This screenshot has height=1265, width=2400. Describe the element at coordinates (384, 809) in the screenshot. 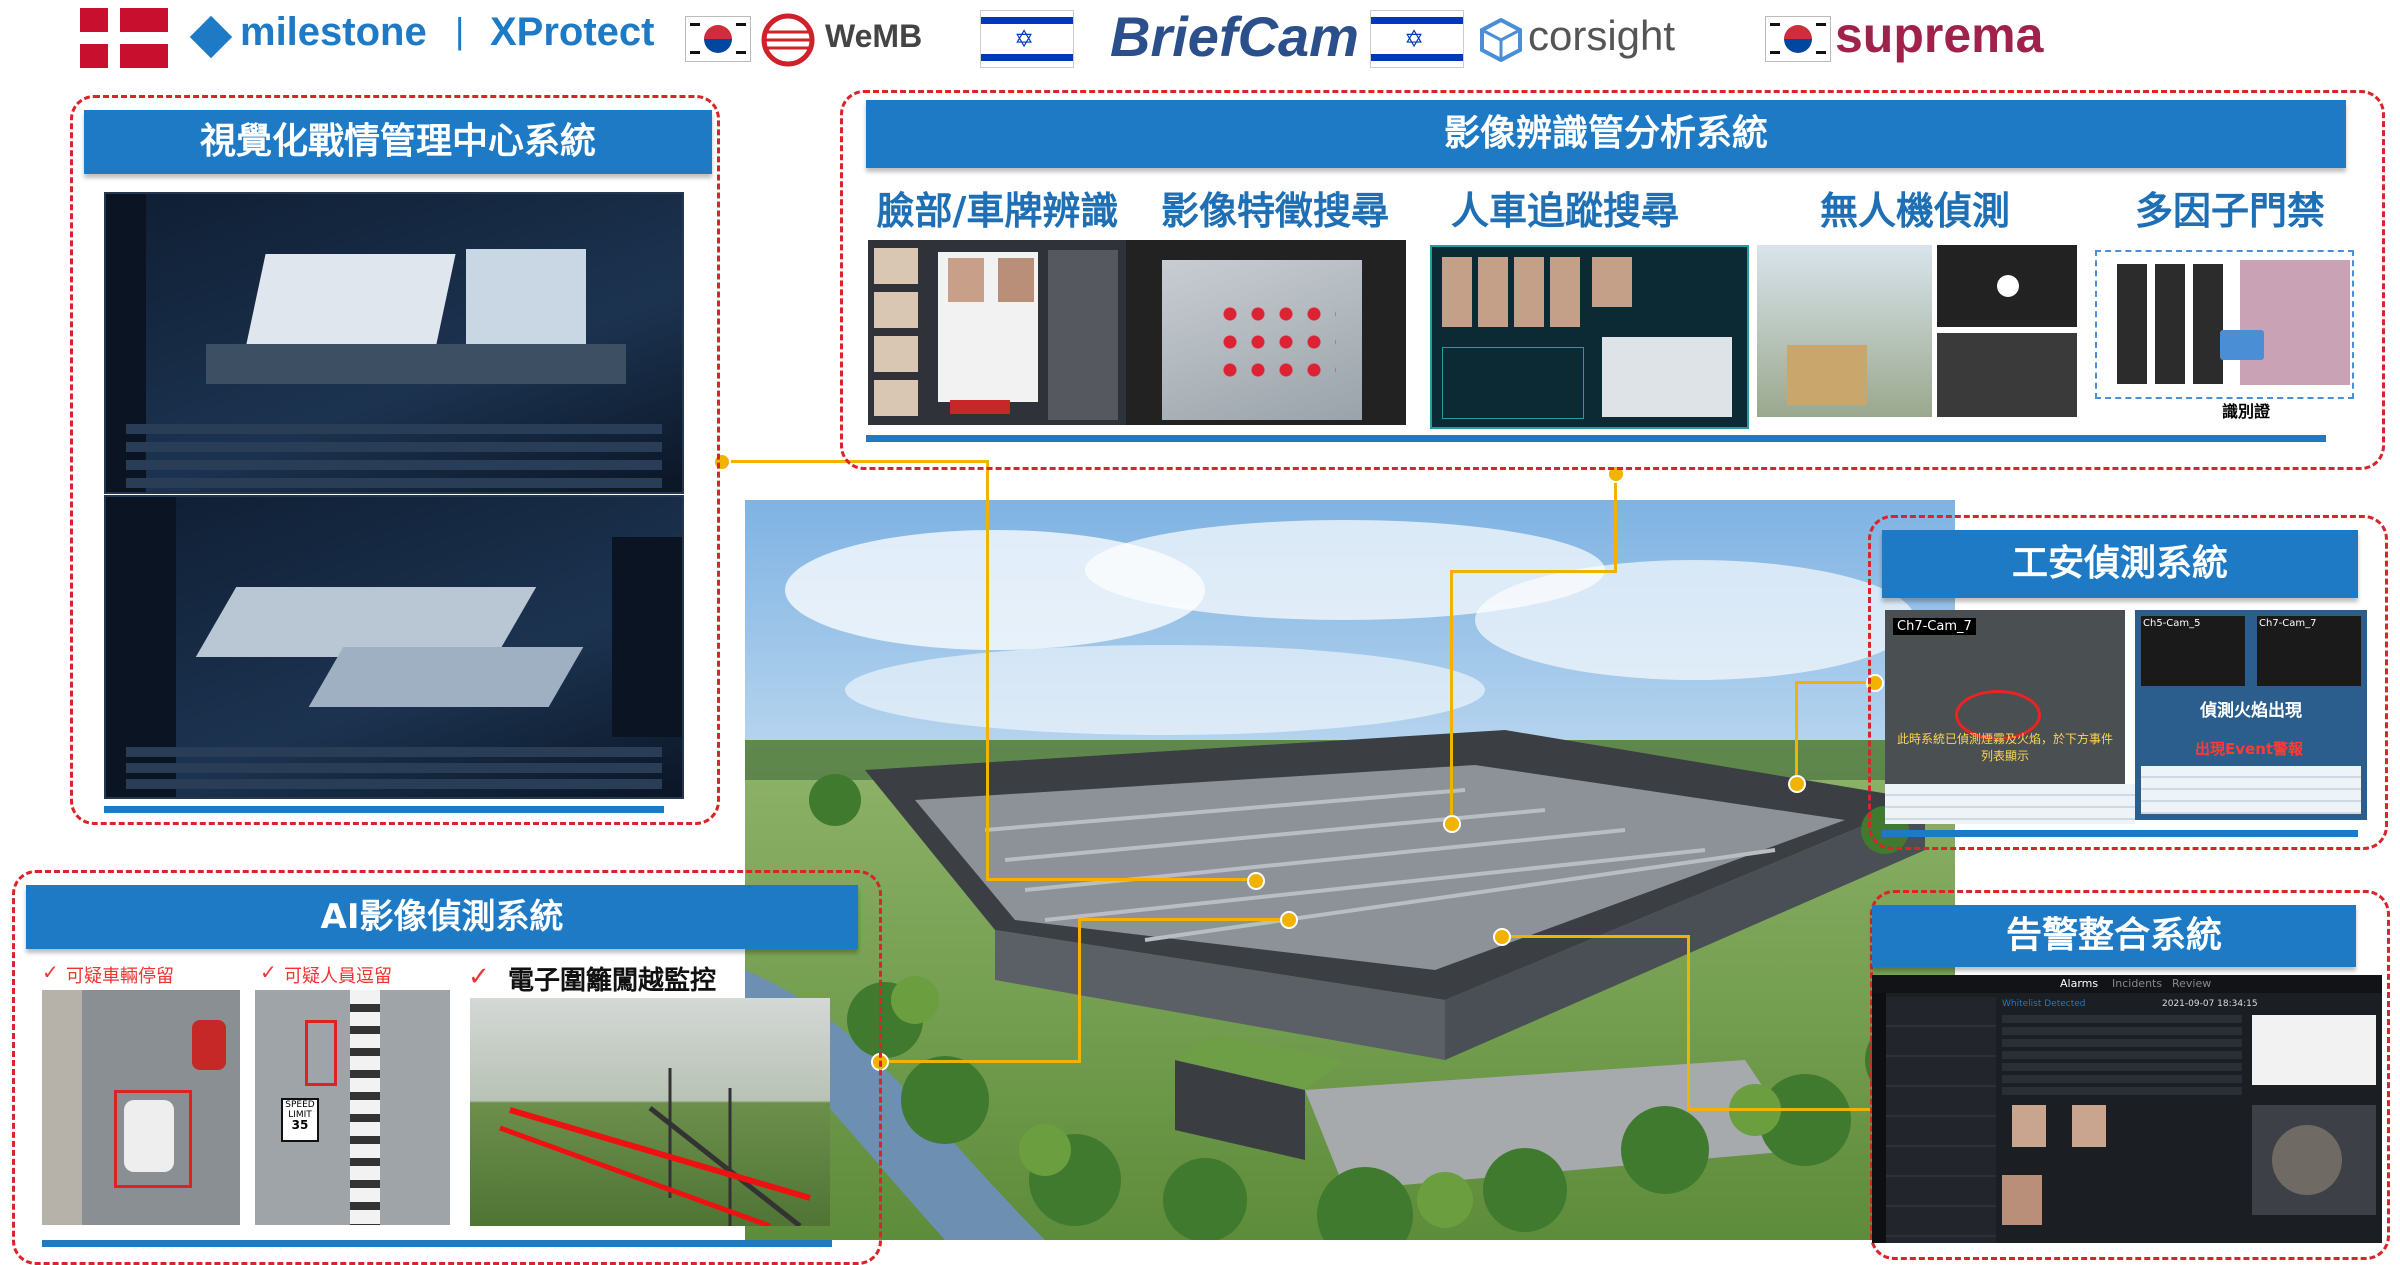

I see `visual-command-underline` at that location.